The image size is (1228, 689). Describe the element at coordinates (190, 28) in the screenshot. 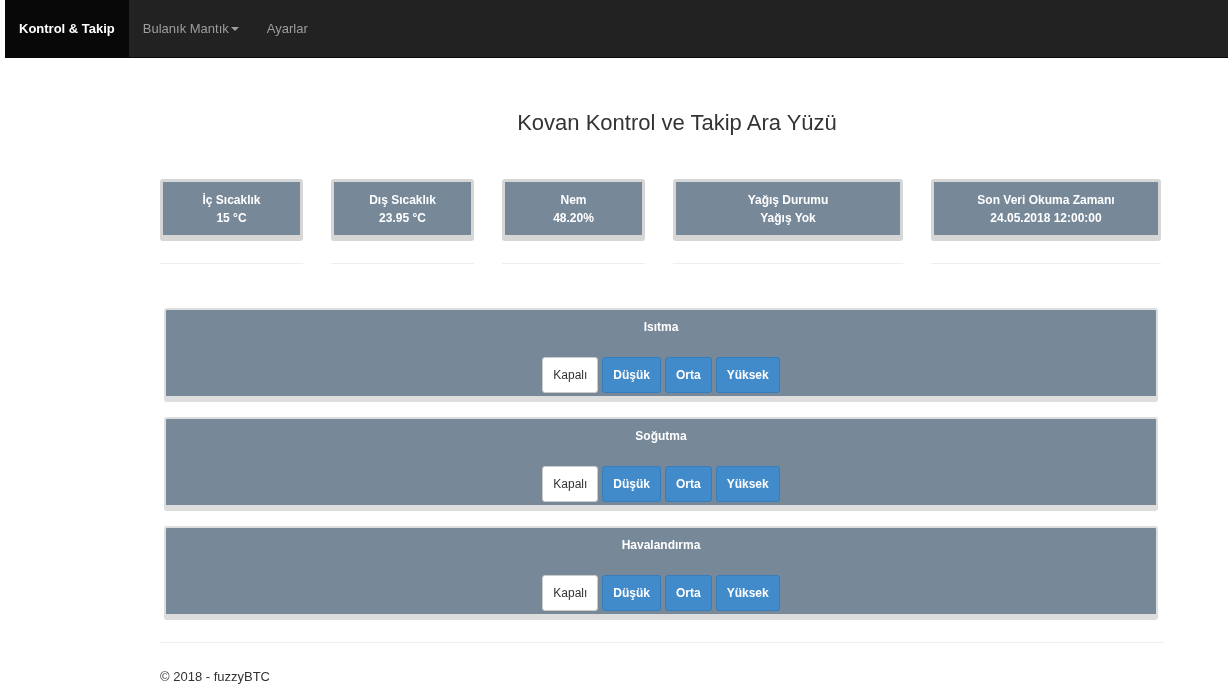

I see `nav-link: Bulanık Mantık` at that location.